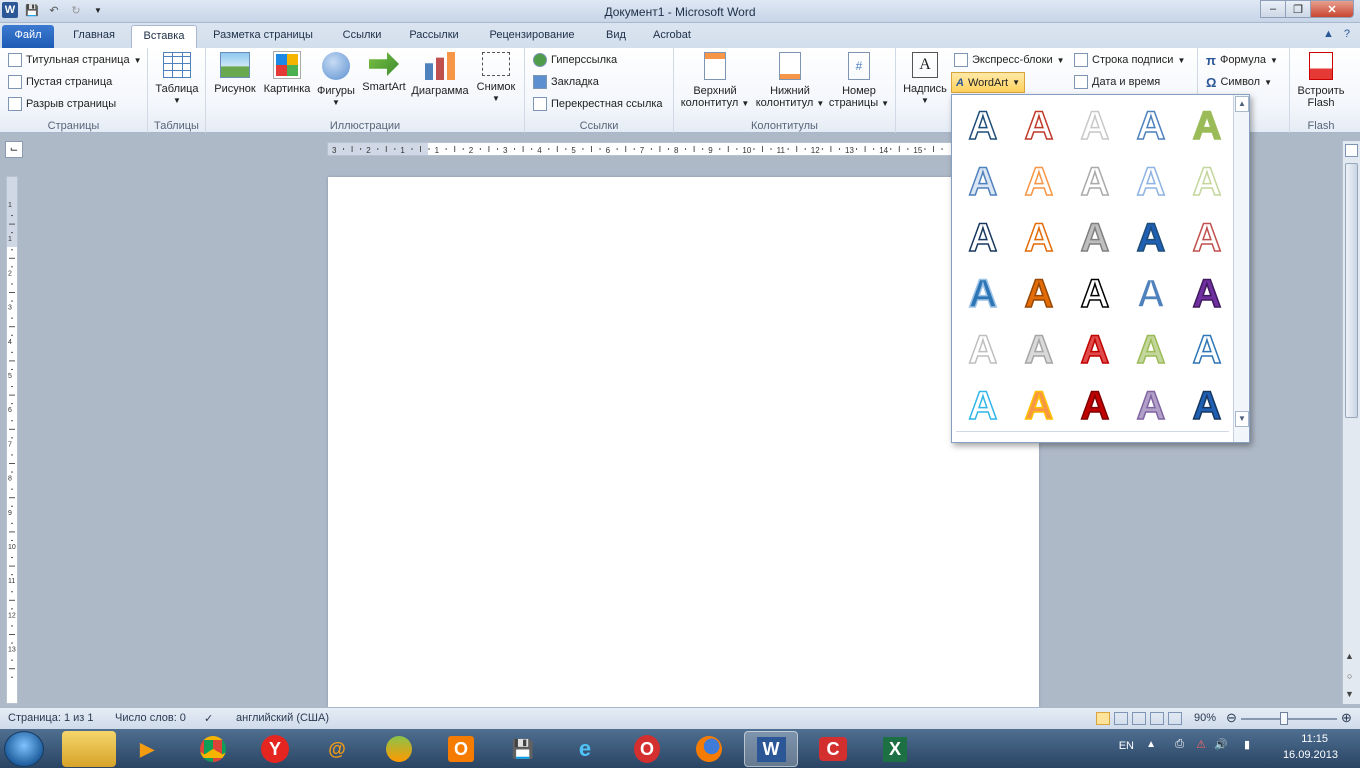 The image size is (1360, 768). I want to click on wordart-style-8: A, so click(1095, 182).